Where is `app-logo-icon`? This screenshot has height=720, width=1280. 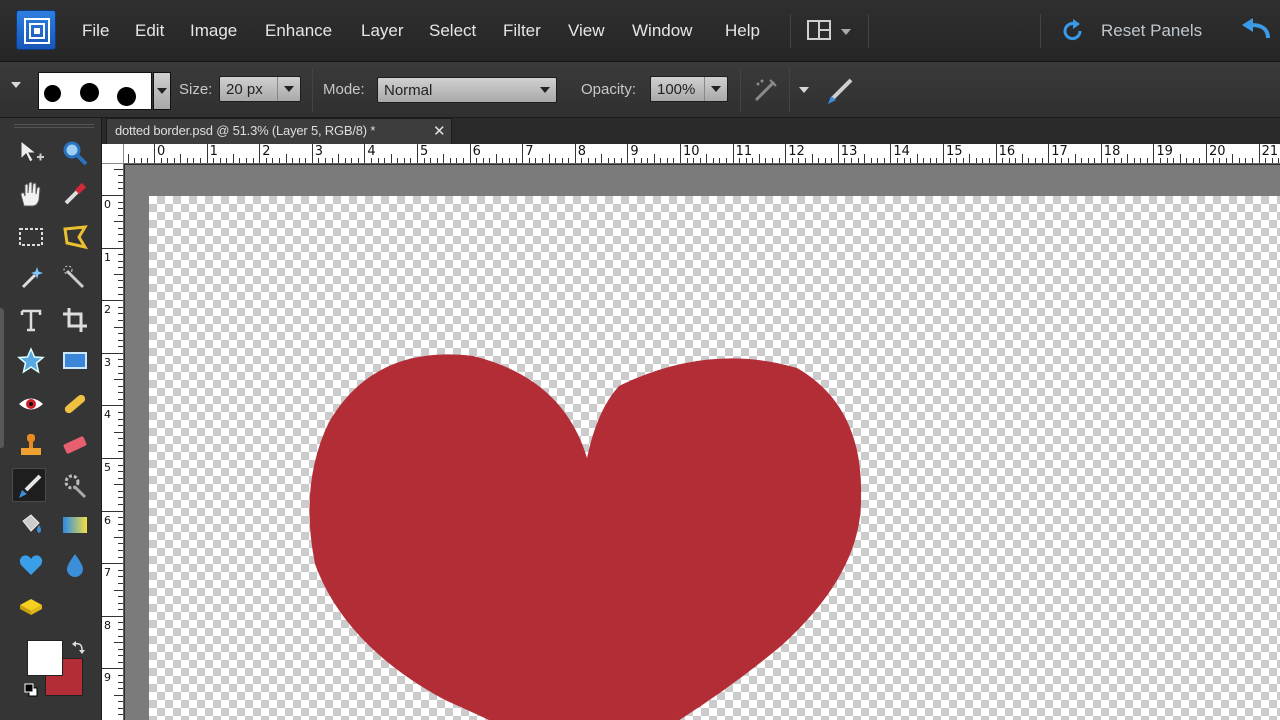
app-logo-icon is located at coordinates (36, 30).